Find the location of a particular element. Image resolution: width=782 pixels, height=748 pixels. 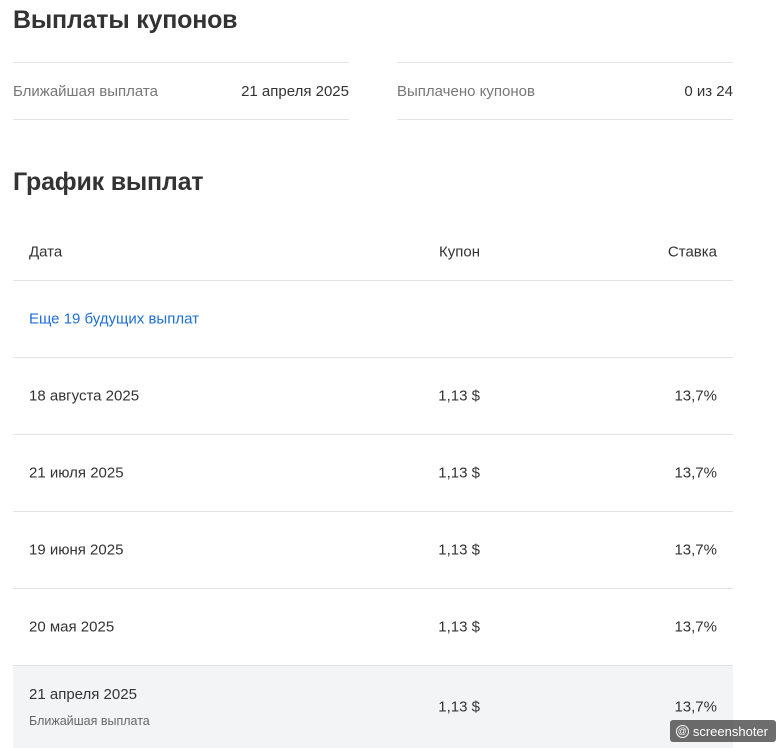

column-header-coupon: Купон is located at coordinates (459, 251).